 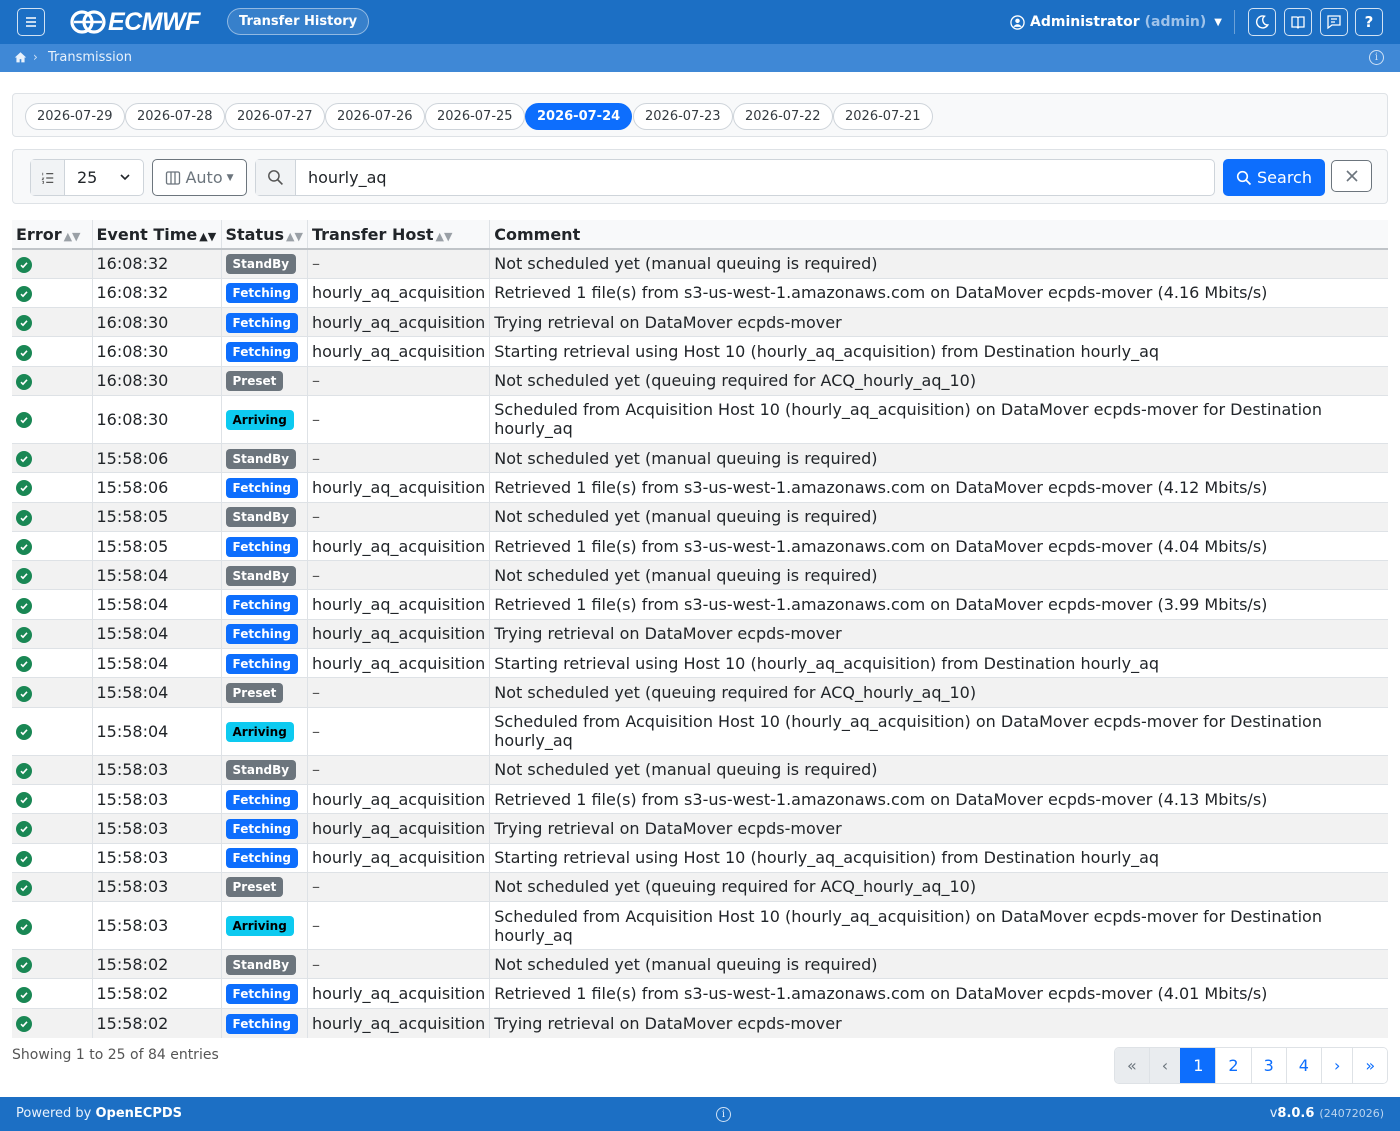 What do you see at coordinates (1262, 22) in the screenshot?
I see `dark-mode-toggle-button` at bounding box center [1262, 22].